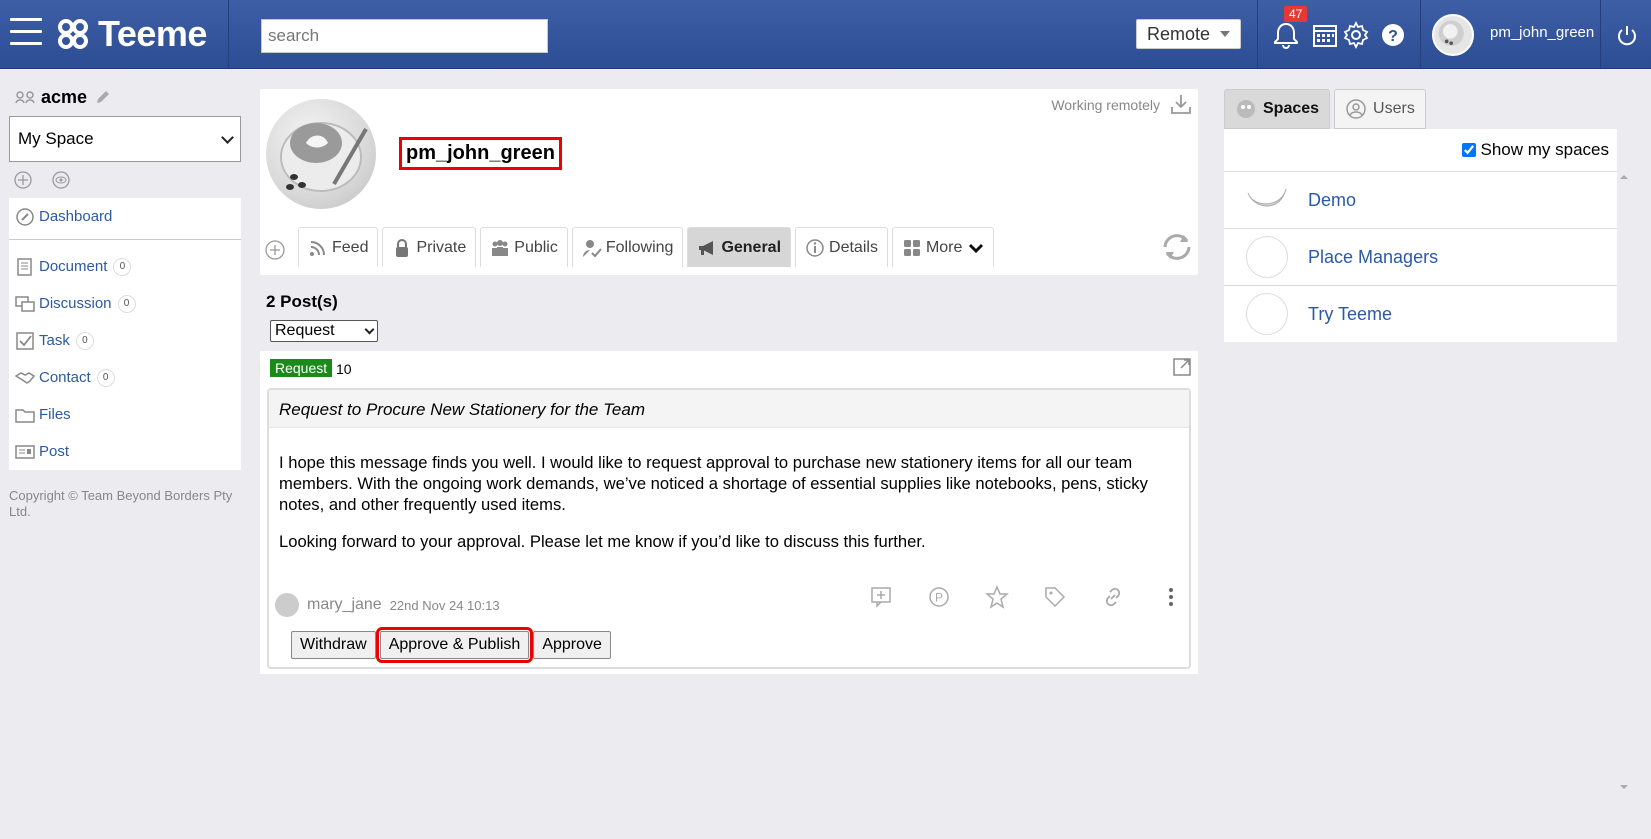 The height and width of the screenshot is (839, 1651). I want to click on tab-label: Public, so click(536, 247).